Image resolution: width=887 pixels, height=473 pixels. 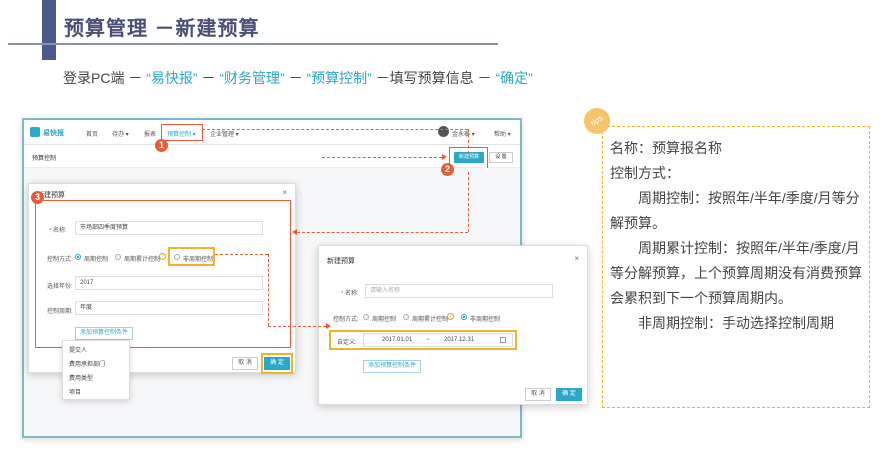 I want to click on top-navigation: 易快报 首页 待办 ▾ 报表 预算控制 ▾ 企业管理 ▾ 金永泰 ▾ 帮助 ▾, so click(x=272, y=132).